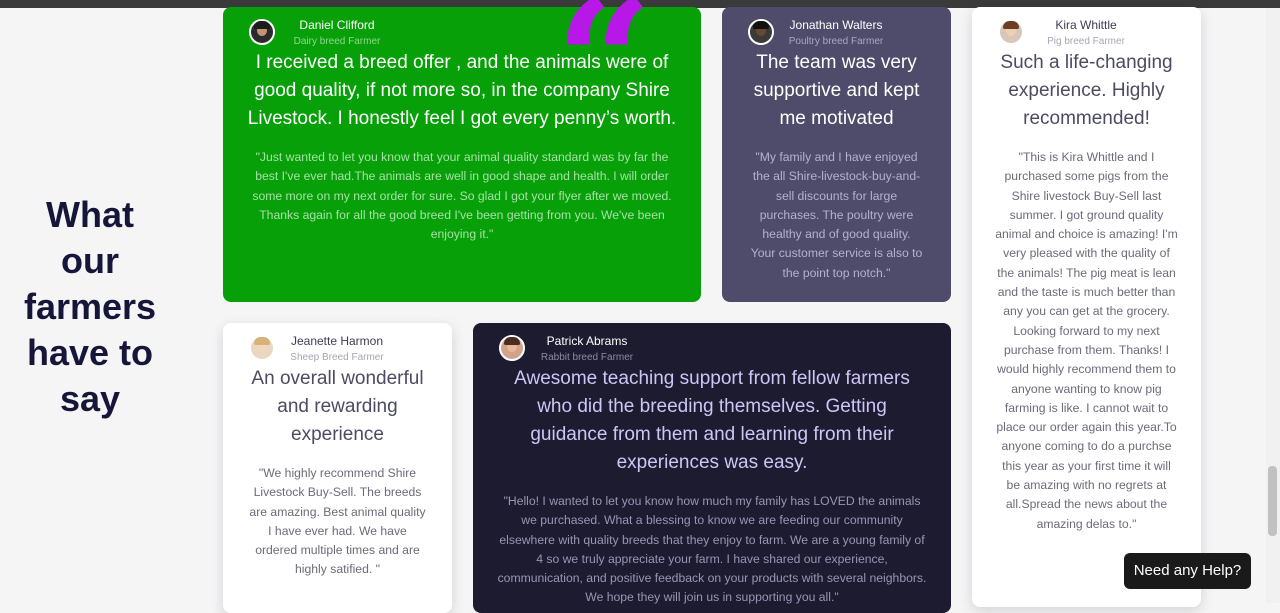  Describe the element at coordinates (90, 352) in the screenshot. I see `heading-line: have to` at that location.